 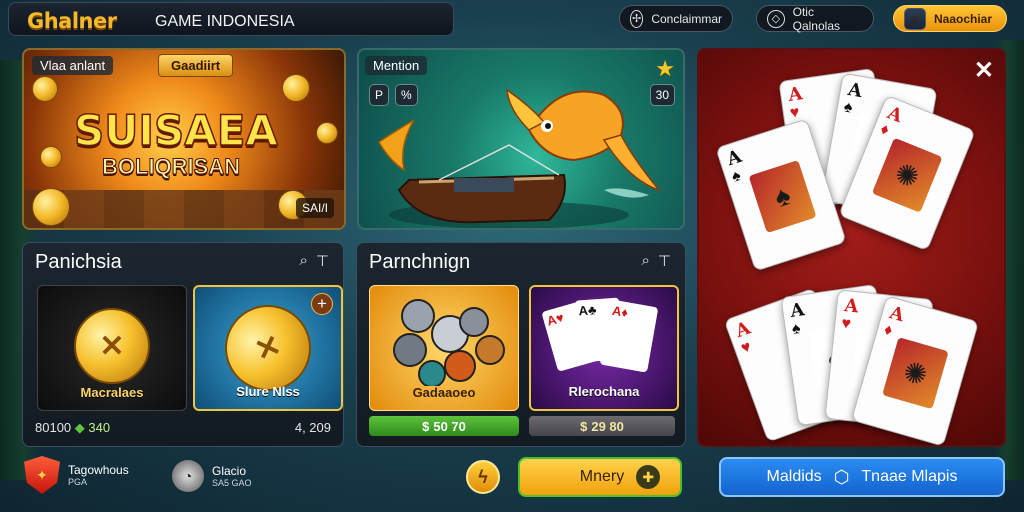 What do you see at coordinates (604, 348) in the screenshot?
I see `game-tile-4: A♥ A♣ A♦ Rlerochana` at bounding box center [604, 348].